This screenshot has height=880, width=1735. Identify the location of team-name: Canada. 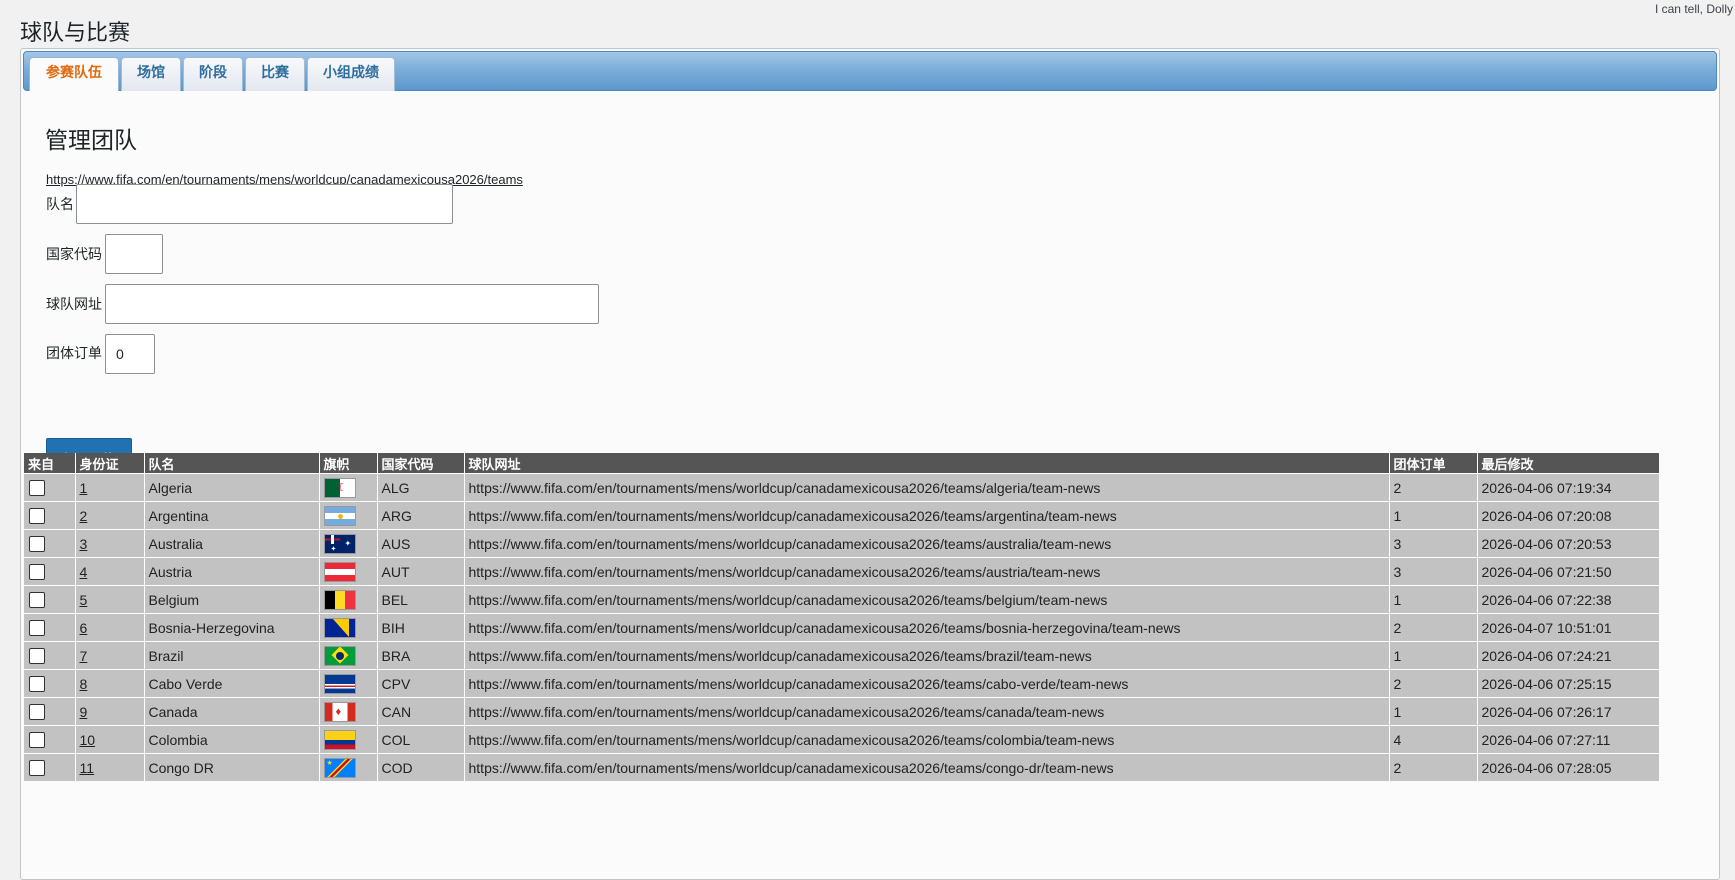
(231, 711).